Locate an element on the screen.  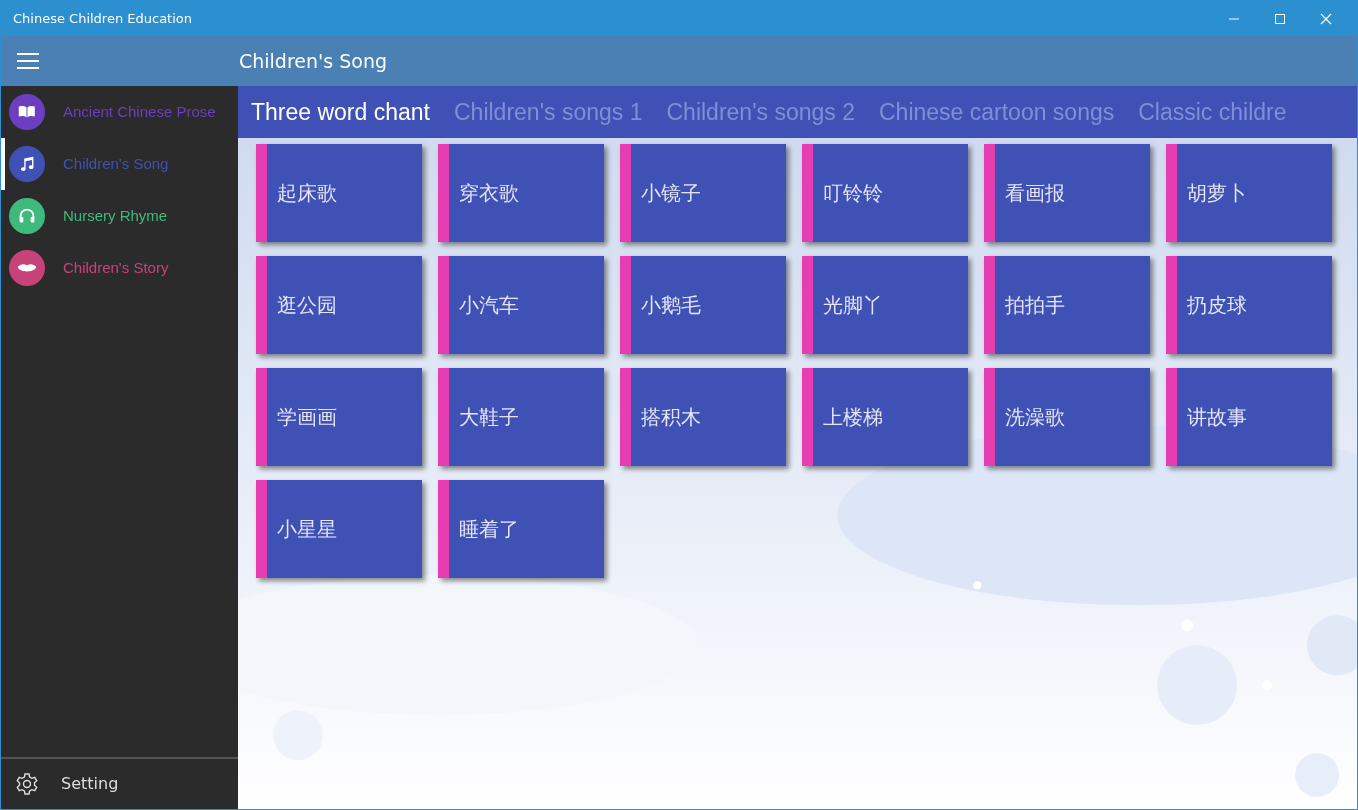
song-tile: 叮铃铃 is located at coordinates (885, 193).